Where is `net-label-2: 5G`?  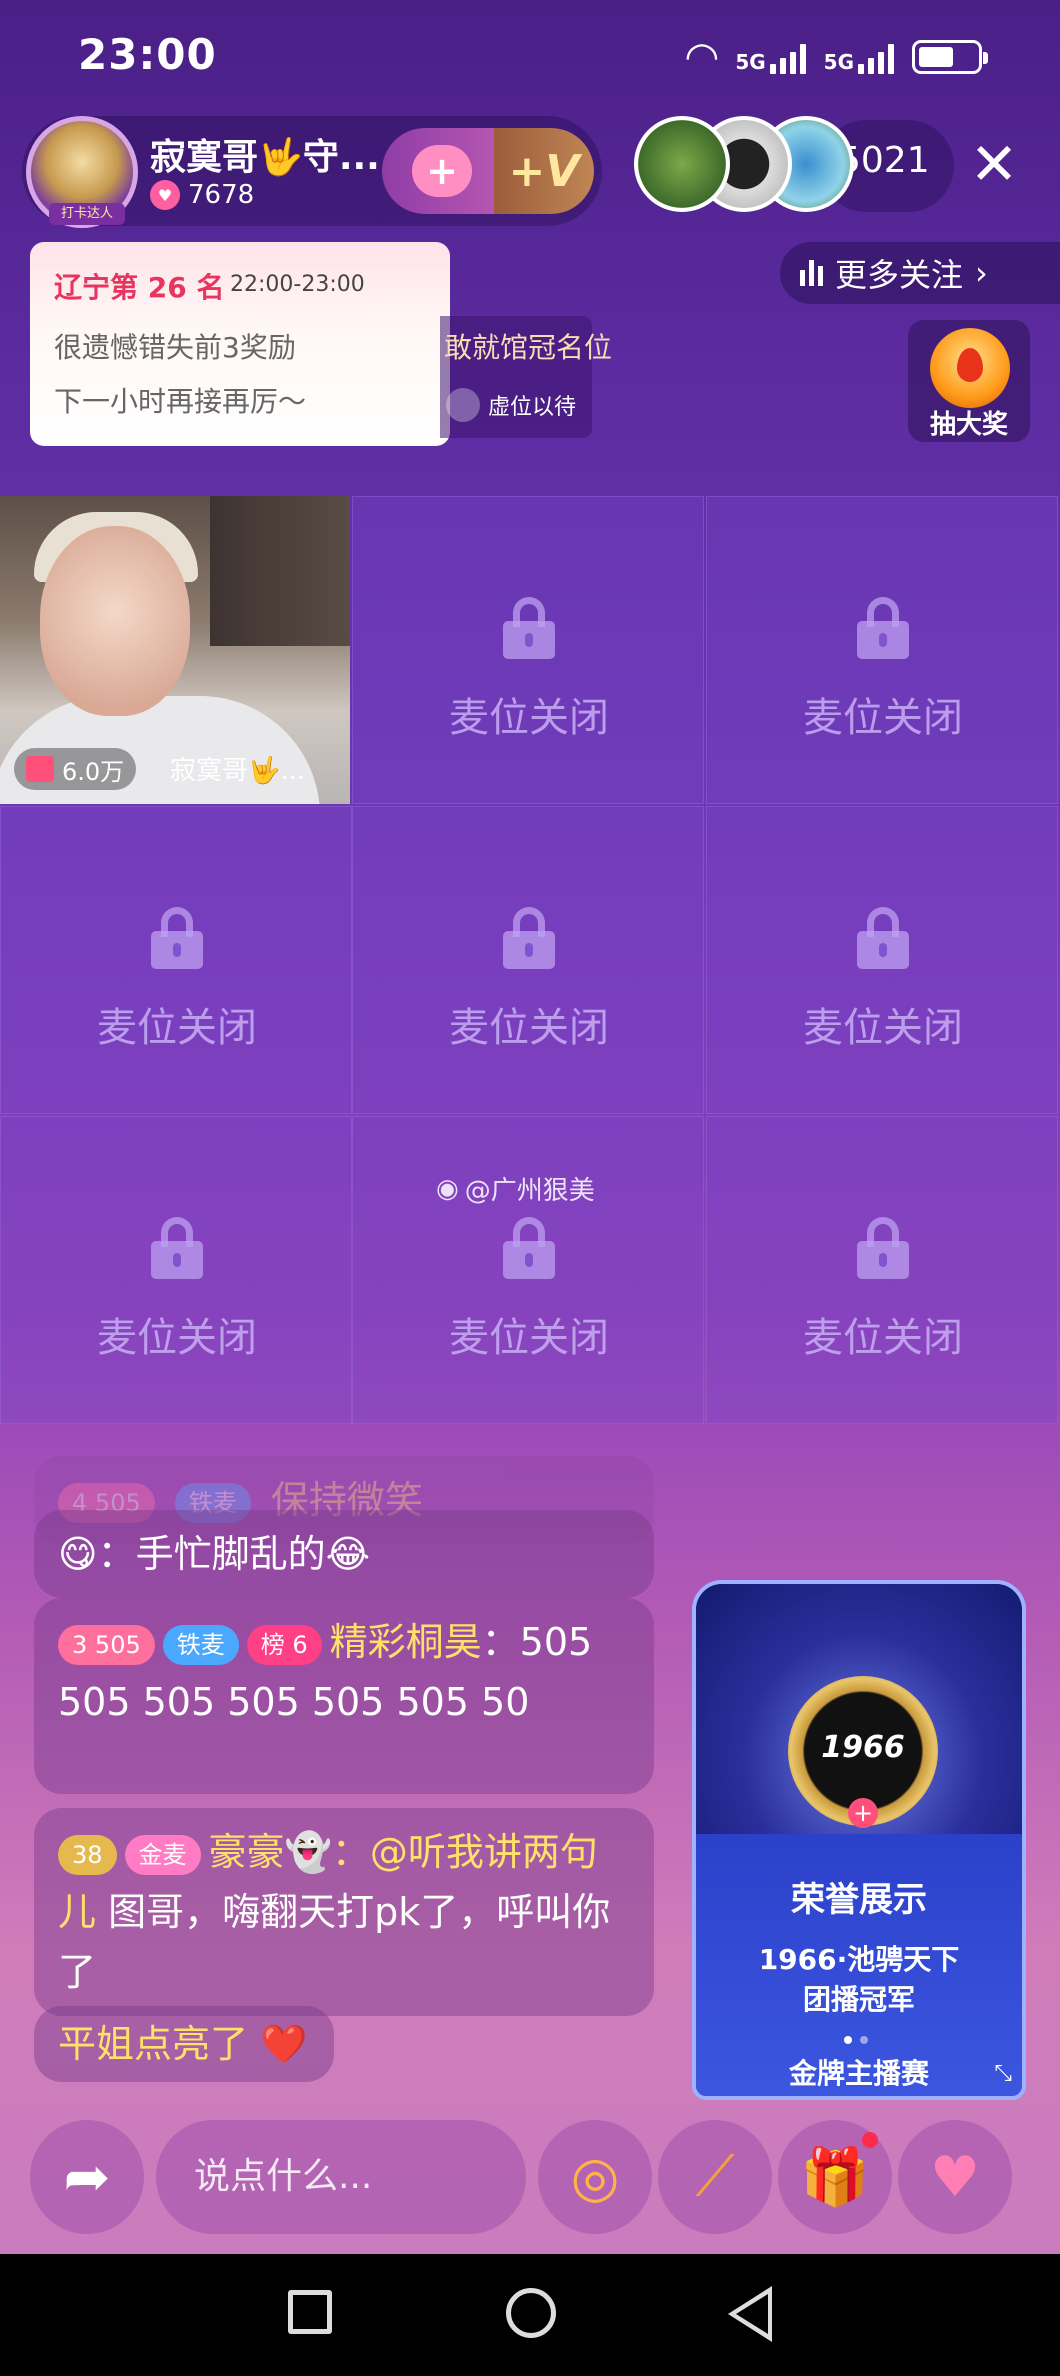
net-label-2: 5G is located at coordinates (838, 62).